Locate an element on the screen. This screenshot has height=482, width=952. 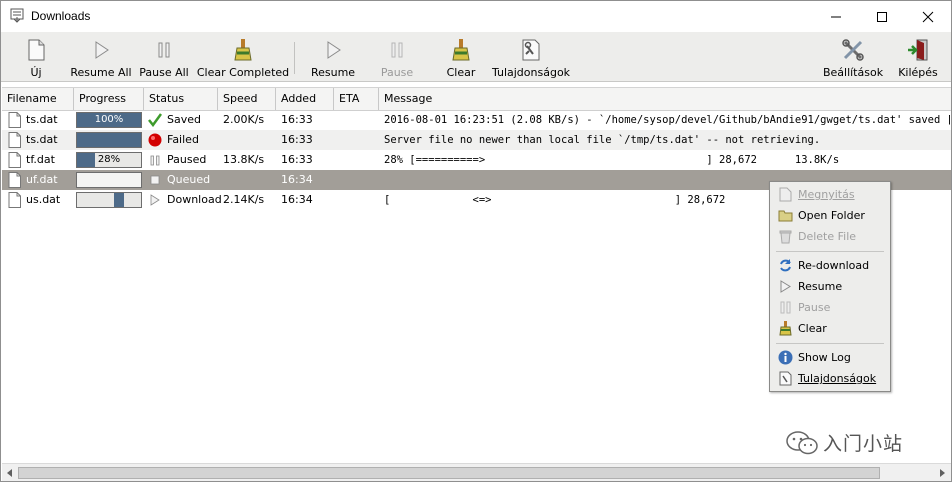
menu-item-label: Resume is located at coordinates (820, 286).